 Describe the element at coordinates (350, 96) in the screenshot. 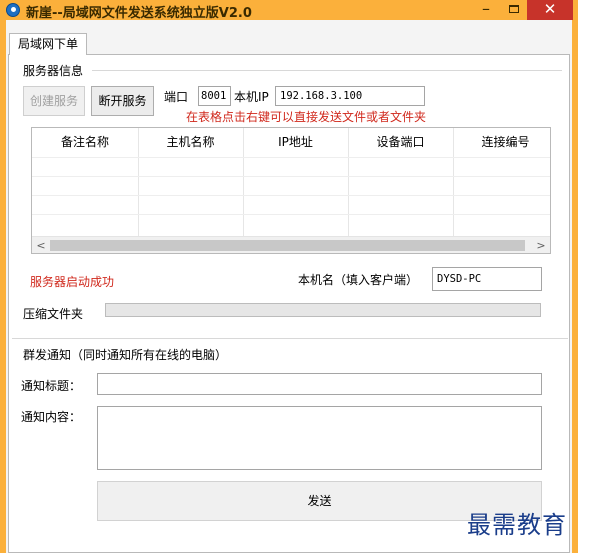

I see `ip-input: 192.168.3.100` at that location.